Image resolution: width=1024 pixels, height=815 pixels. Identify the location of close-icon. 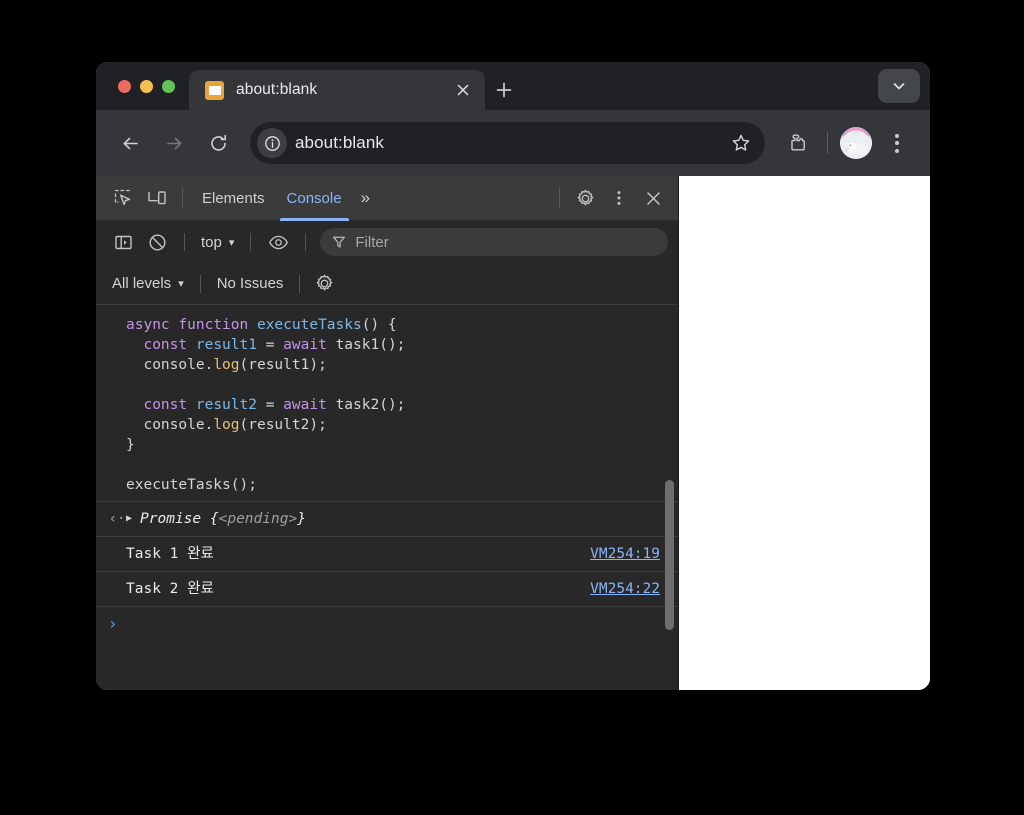
(463, 90).